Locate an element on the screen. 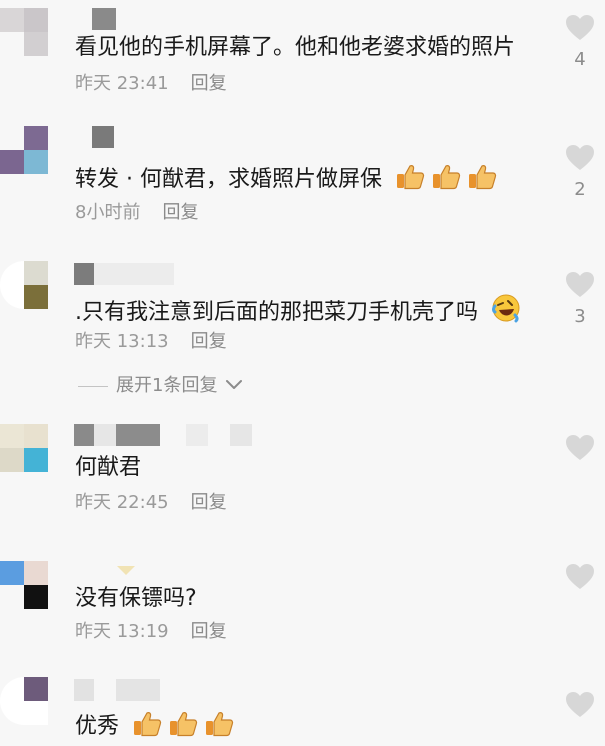 The height and width of the screenshot is (746, 605). comment-item: 没有保镖吗? 昨天 13:19 回复 is located at coordinates (302, 605).